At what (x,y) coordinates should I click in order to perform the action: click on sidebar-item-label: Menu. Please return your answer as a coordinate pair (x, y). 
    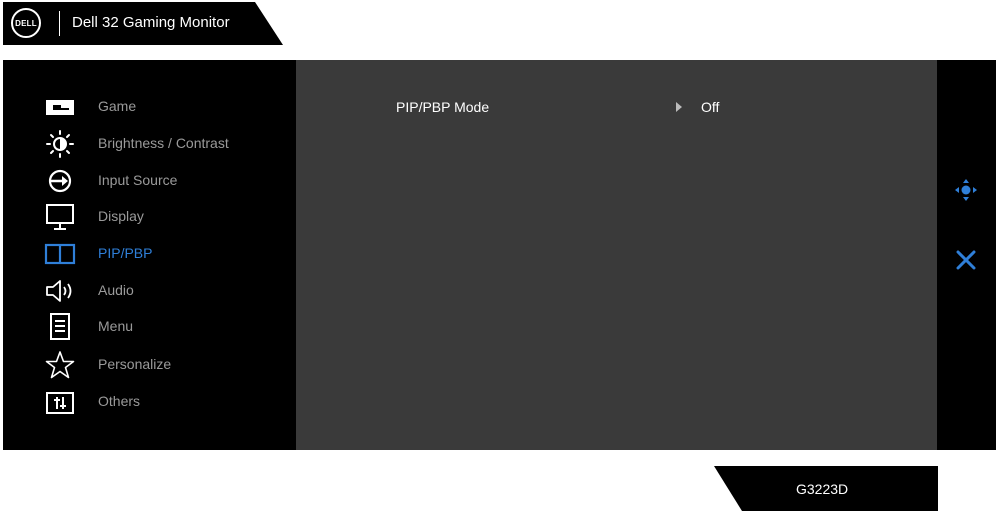
    Looking at the image, I should click on (116, 326).